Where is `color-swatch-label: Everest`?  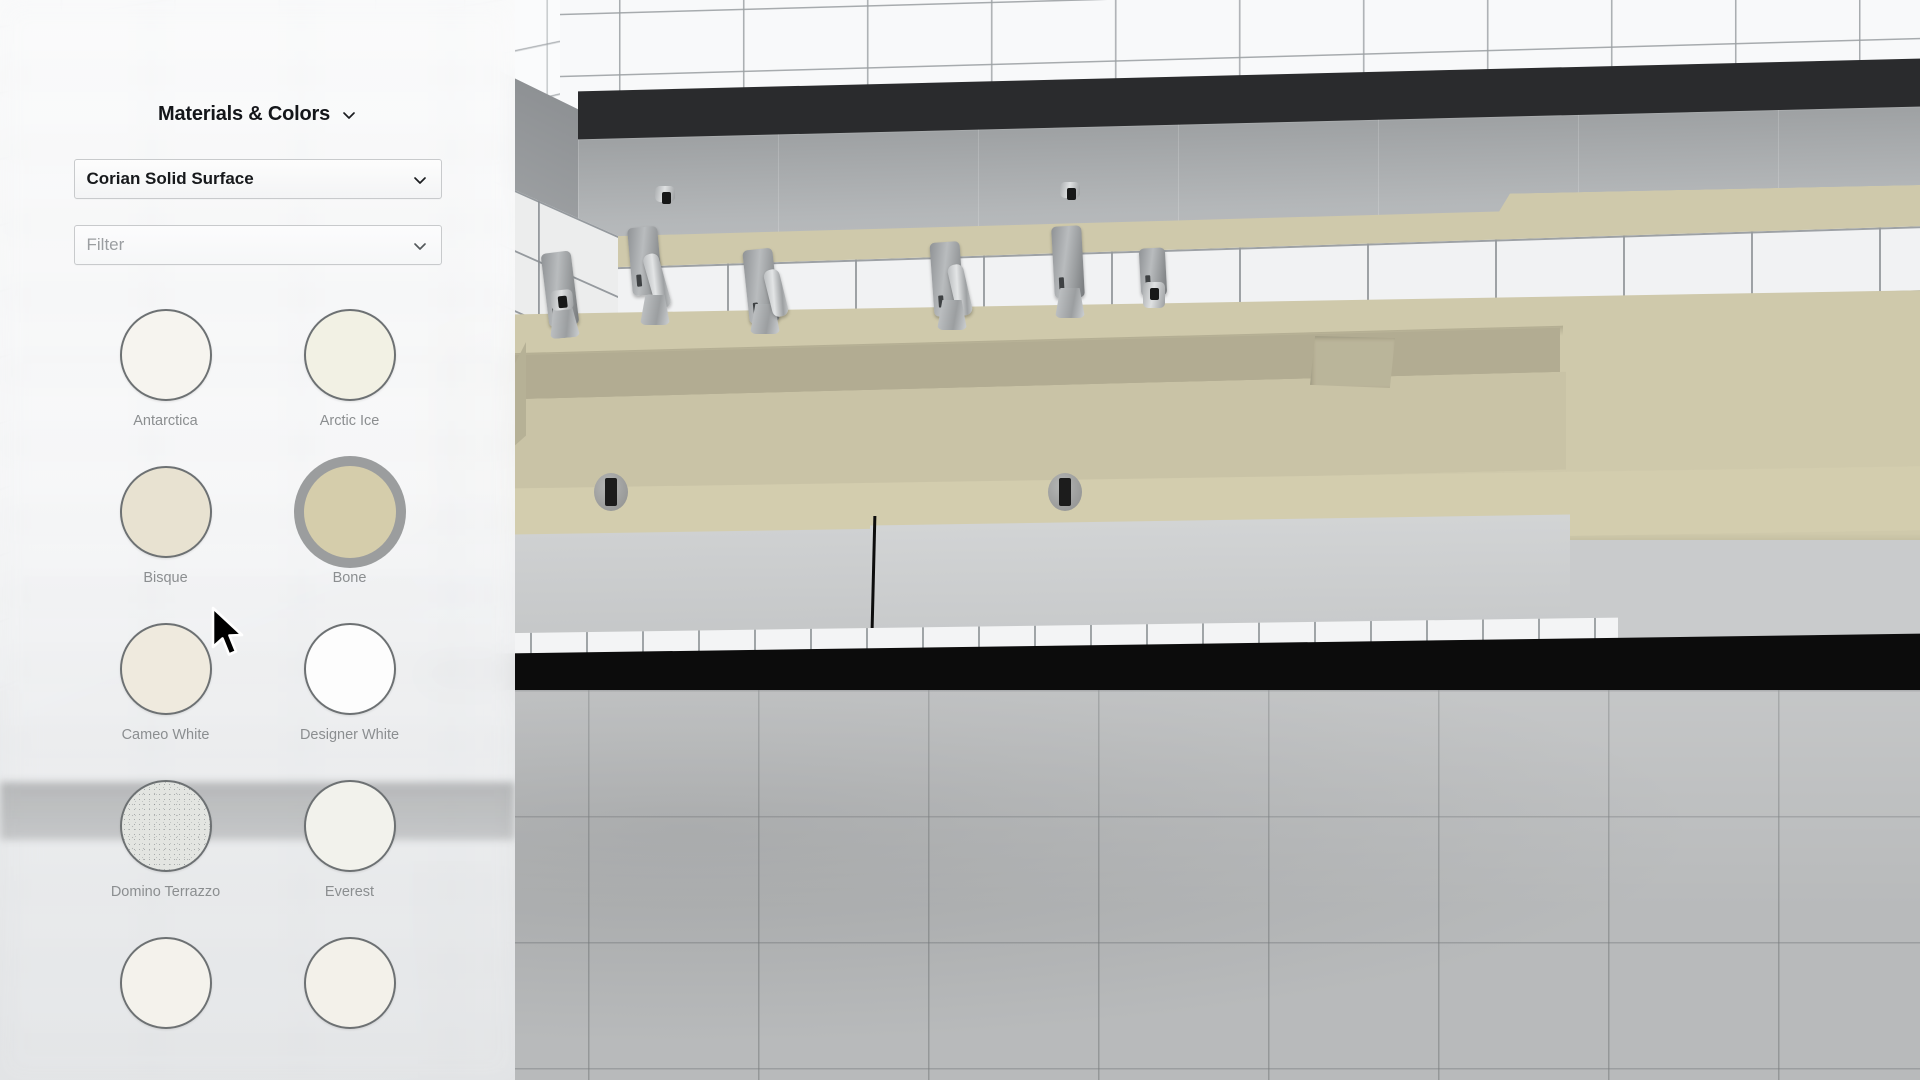 color-swatch-label: Everest is located at coordinates (349, 892).